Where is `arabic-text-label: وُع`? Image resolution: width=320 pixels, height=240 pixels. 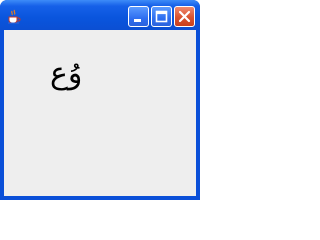 arabic-text-label: وُع is located at coordinates (66, 73).